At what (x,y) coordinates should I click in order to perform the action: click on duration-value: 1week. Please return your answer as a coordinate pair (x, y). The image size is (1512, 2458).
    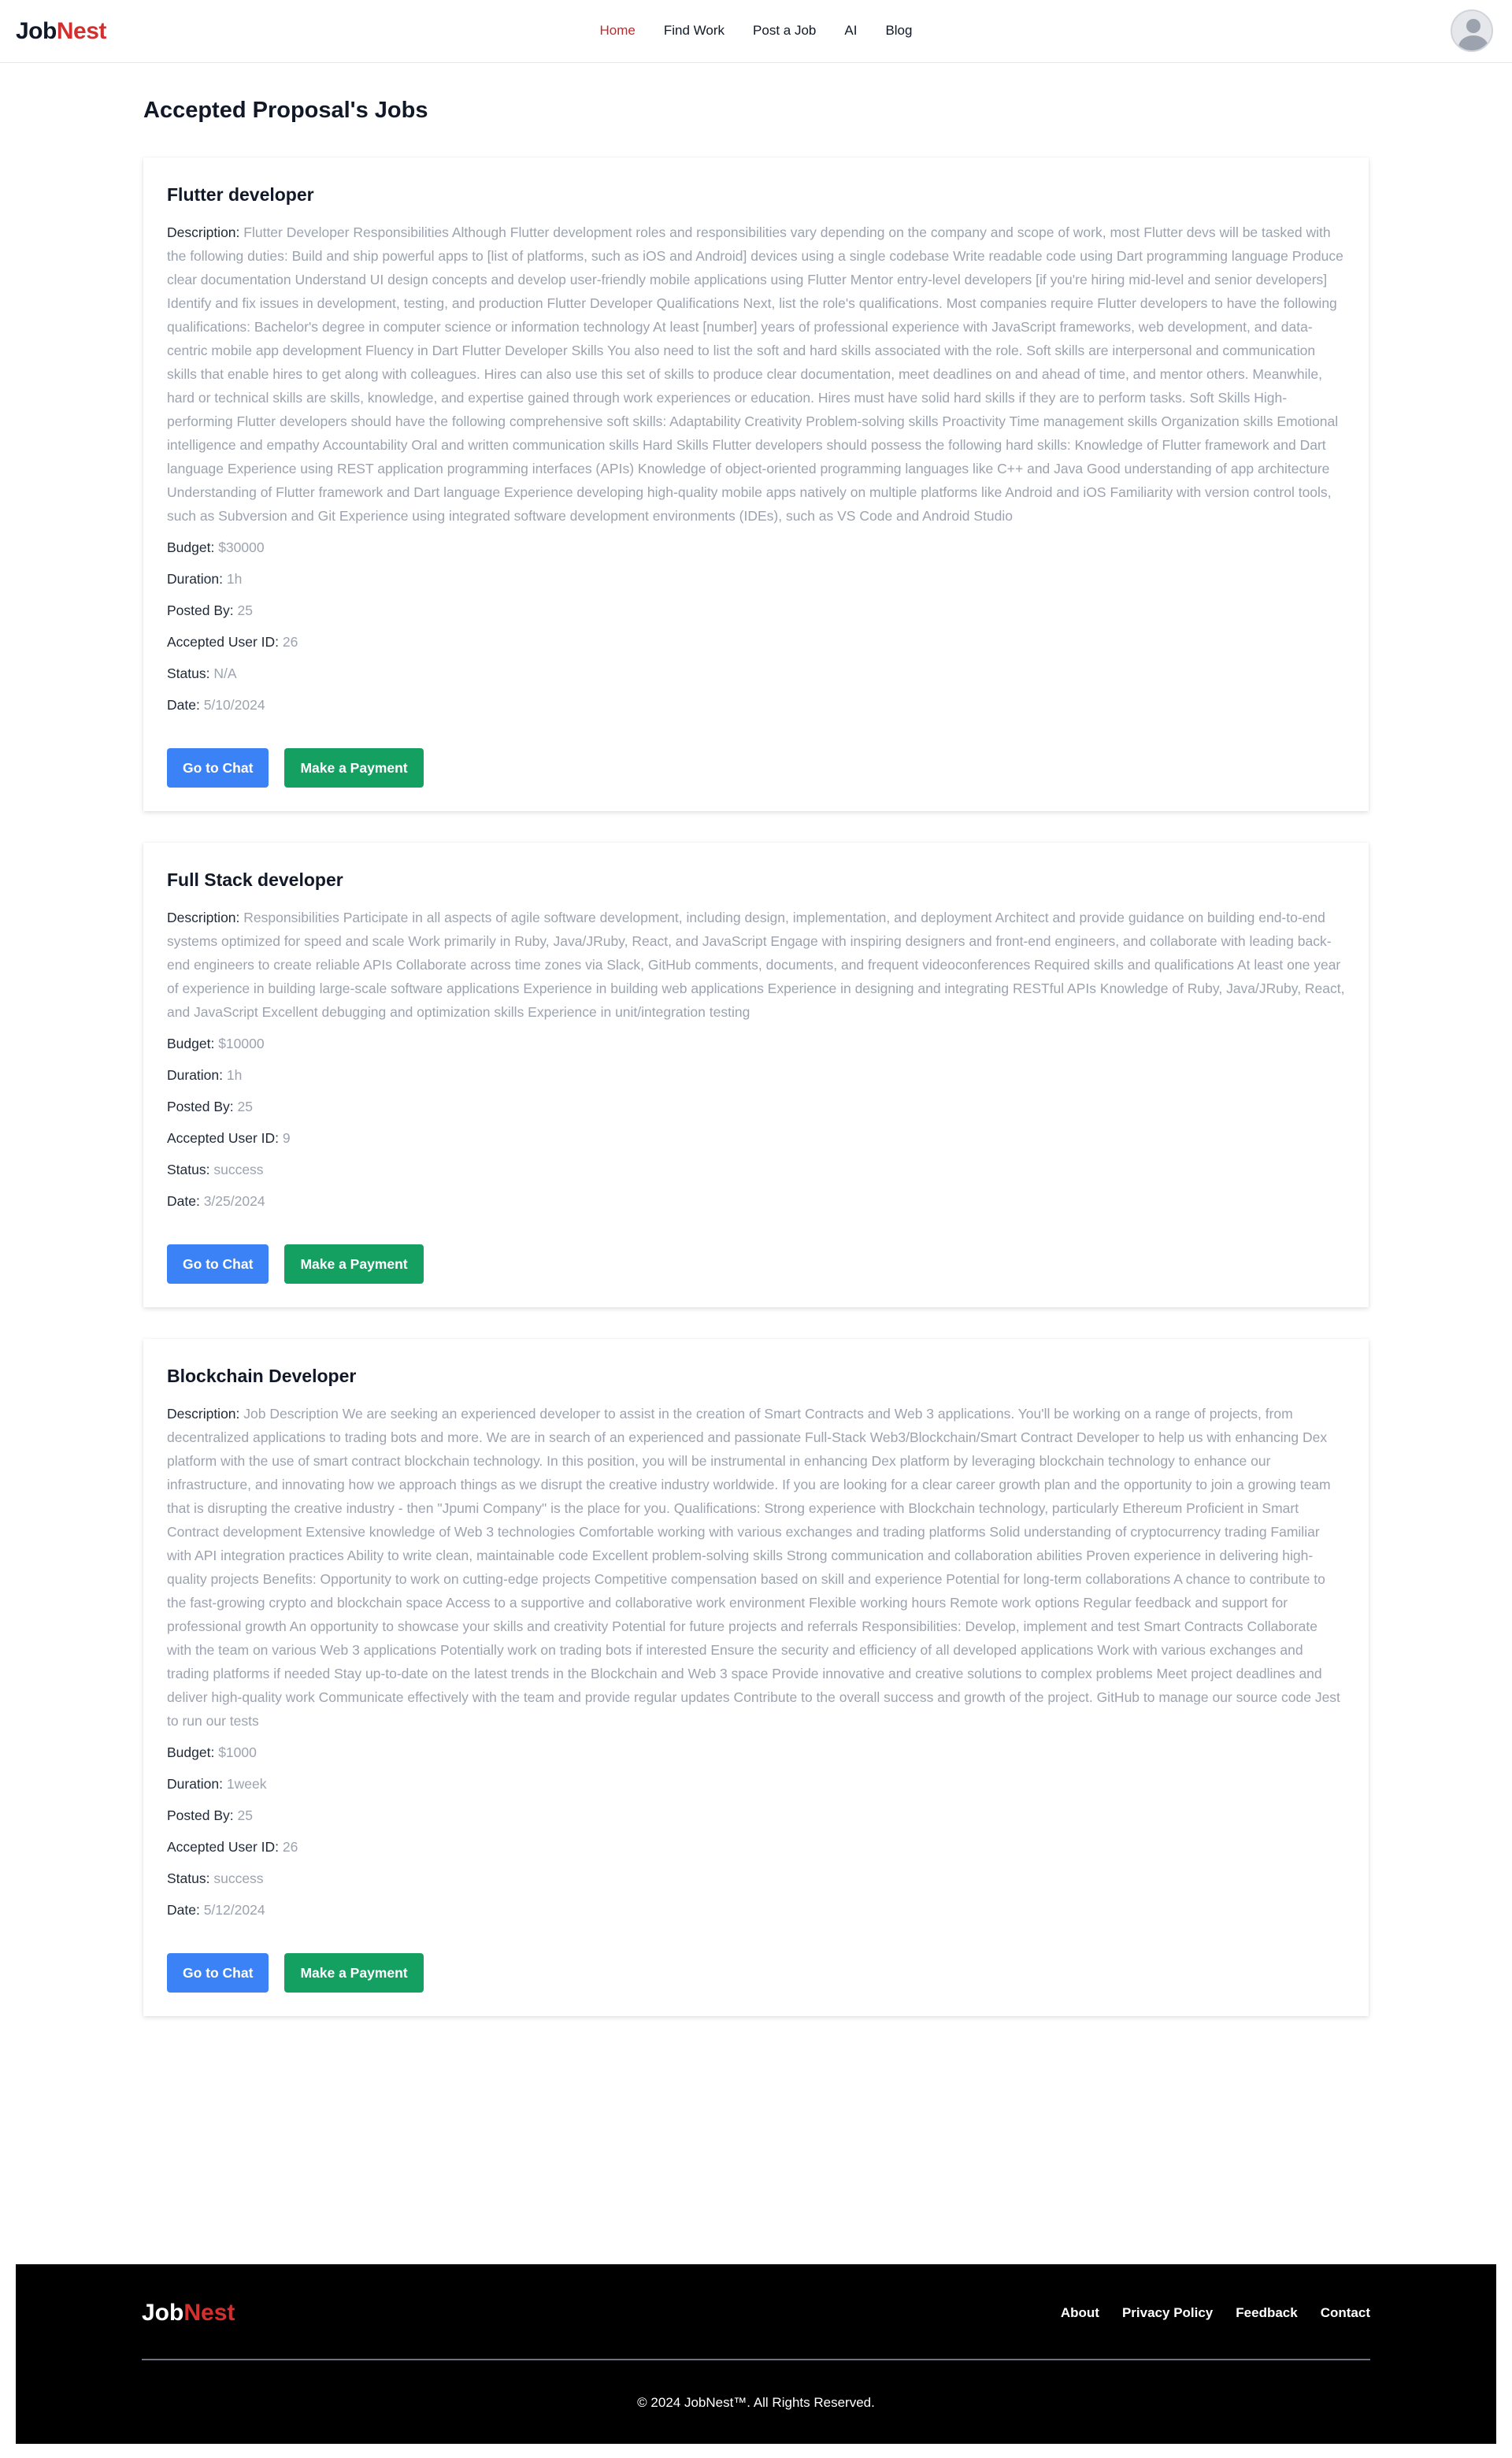
    Looking at the image, I should click on (246, 1784).